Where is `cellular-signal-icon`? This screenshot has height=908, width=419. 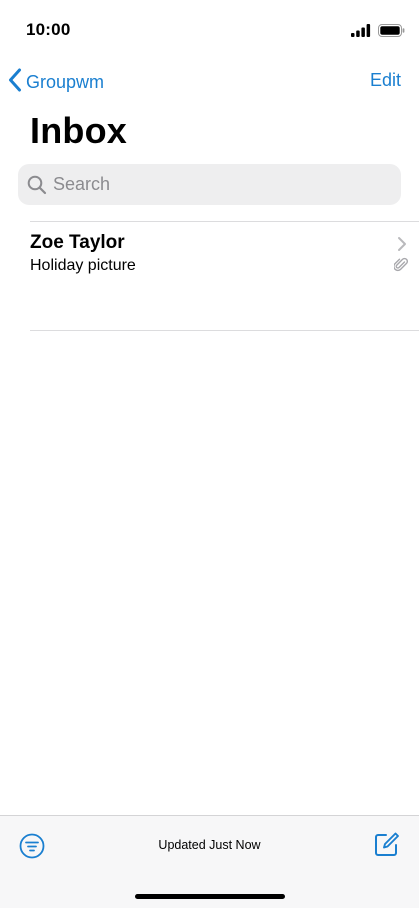
cellular-signal-icon is located at coordinates (361, 33).